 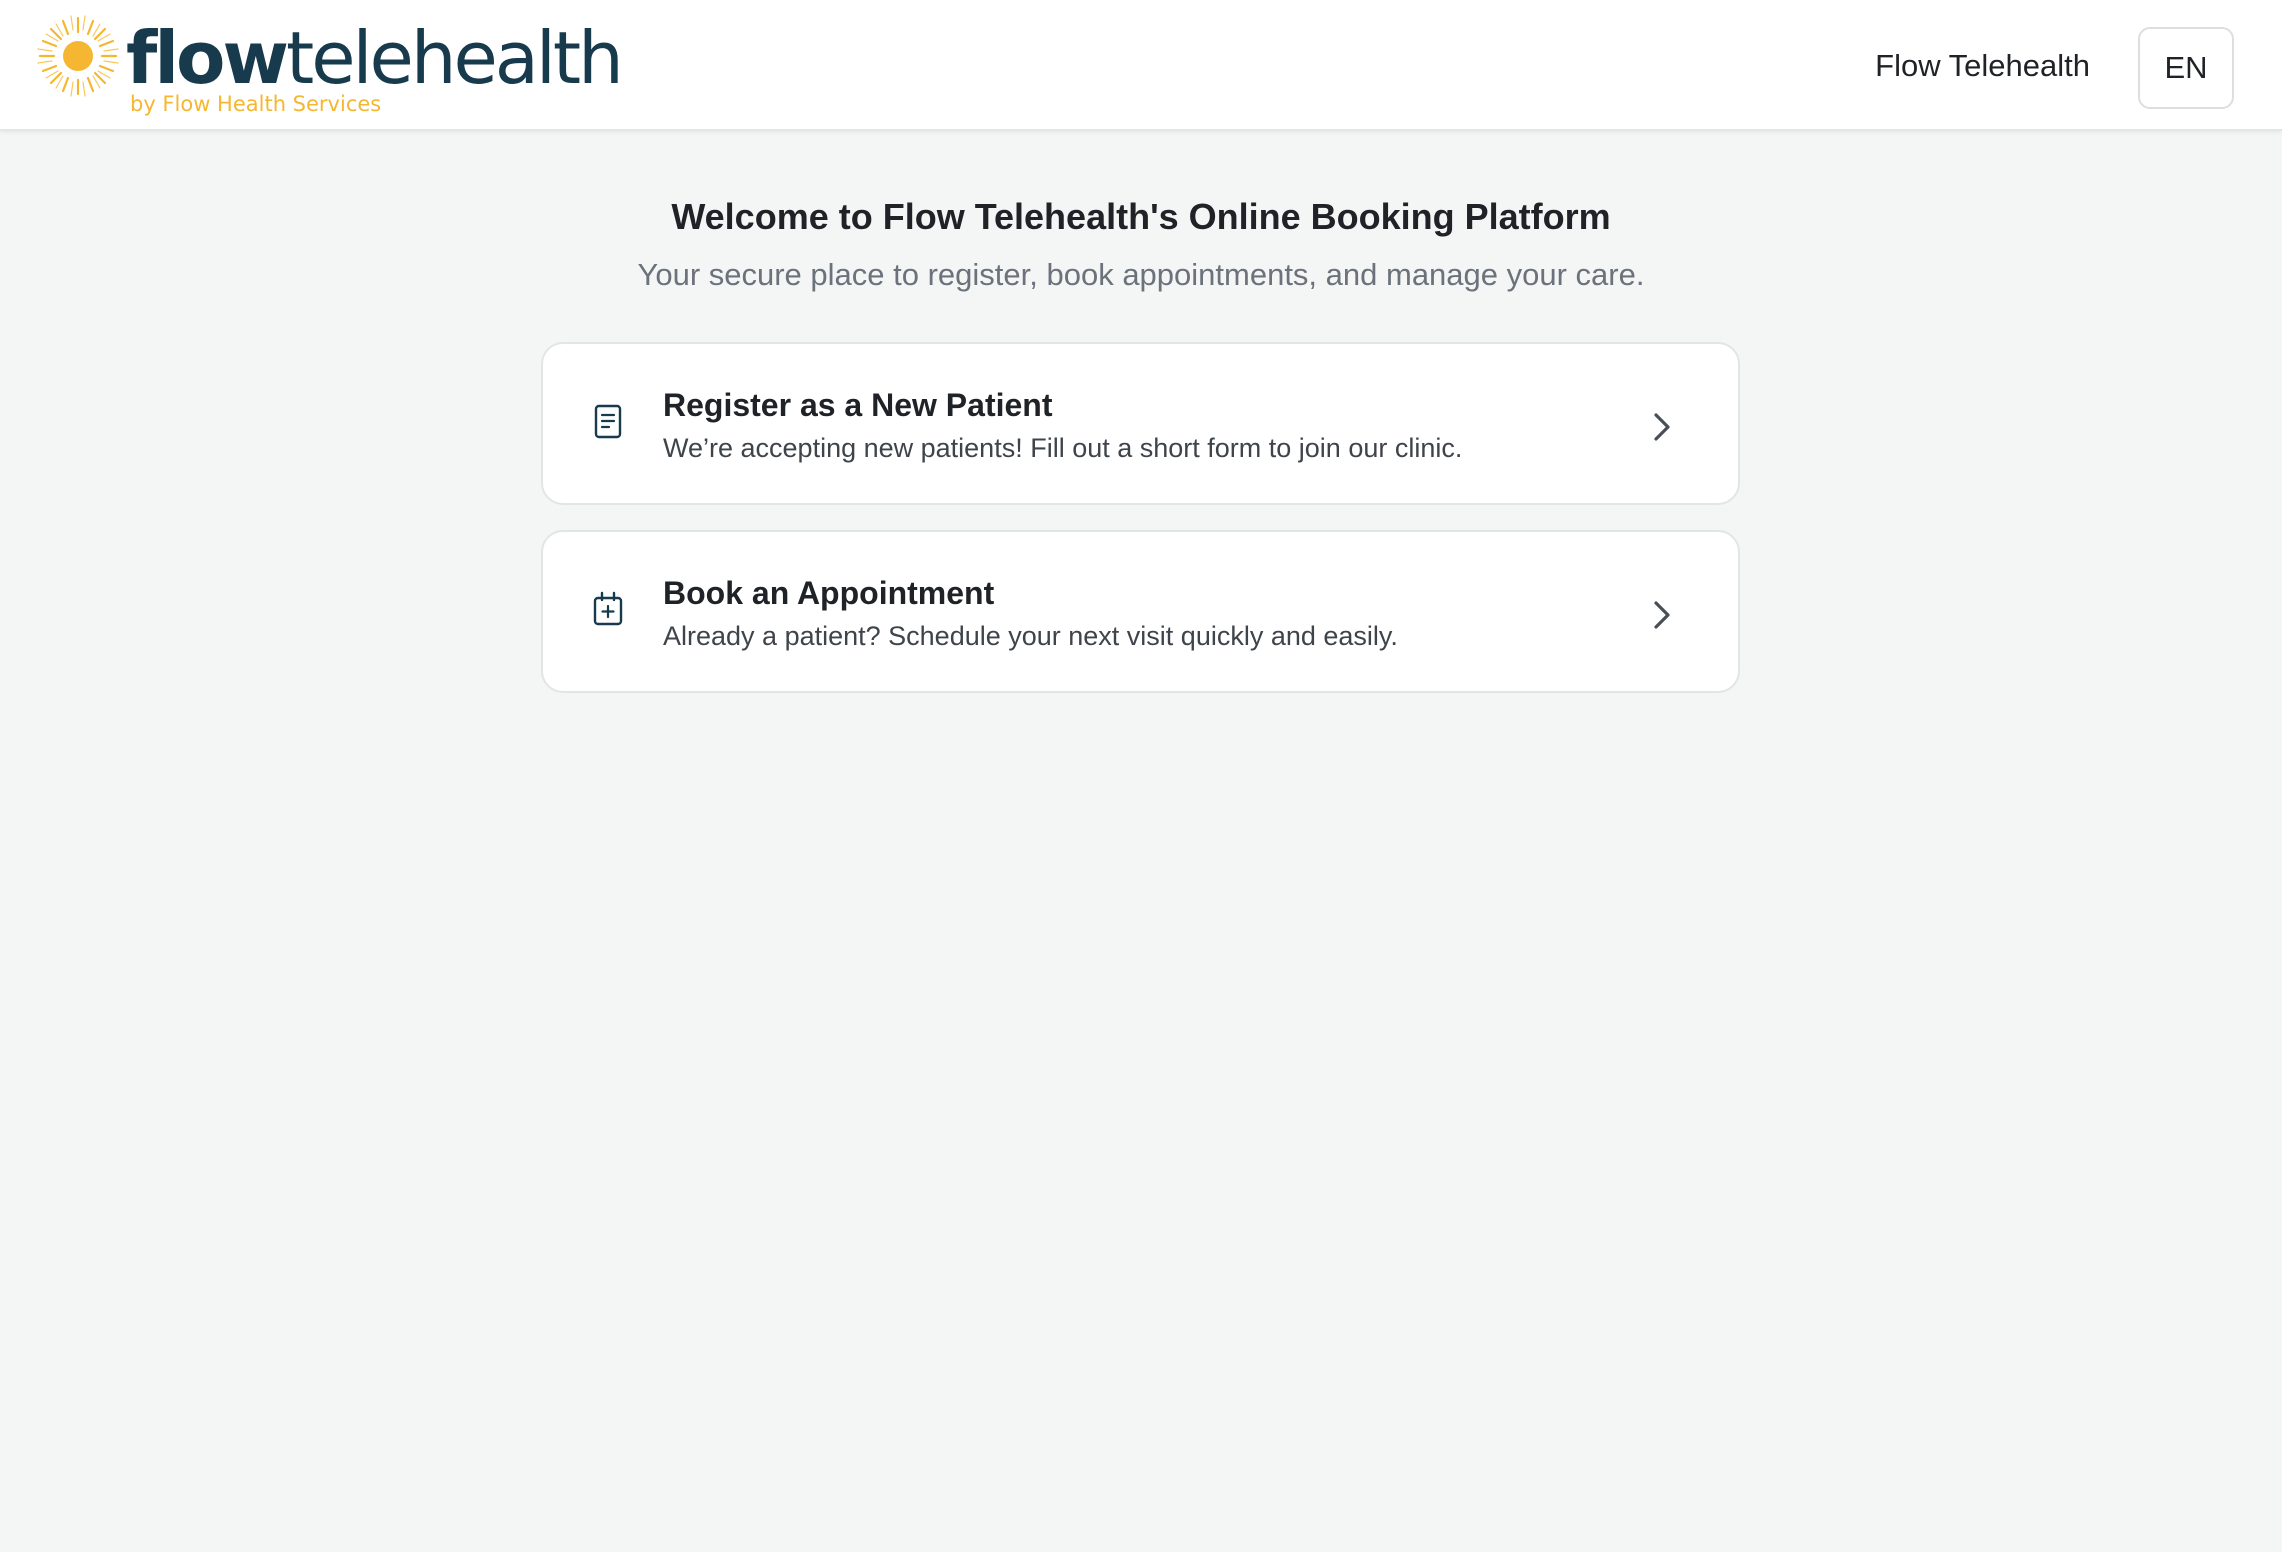 I want to click on book-card-title: Book an Appointment, so click(x=829, y=593).